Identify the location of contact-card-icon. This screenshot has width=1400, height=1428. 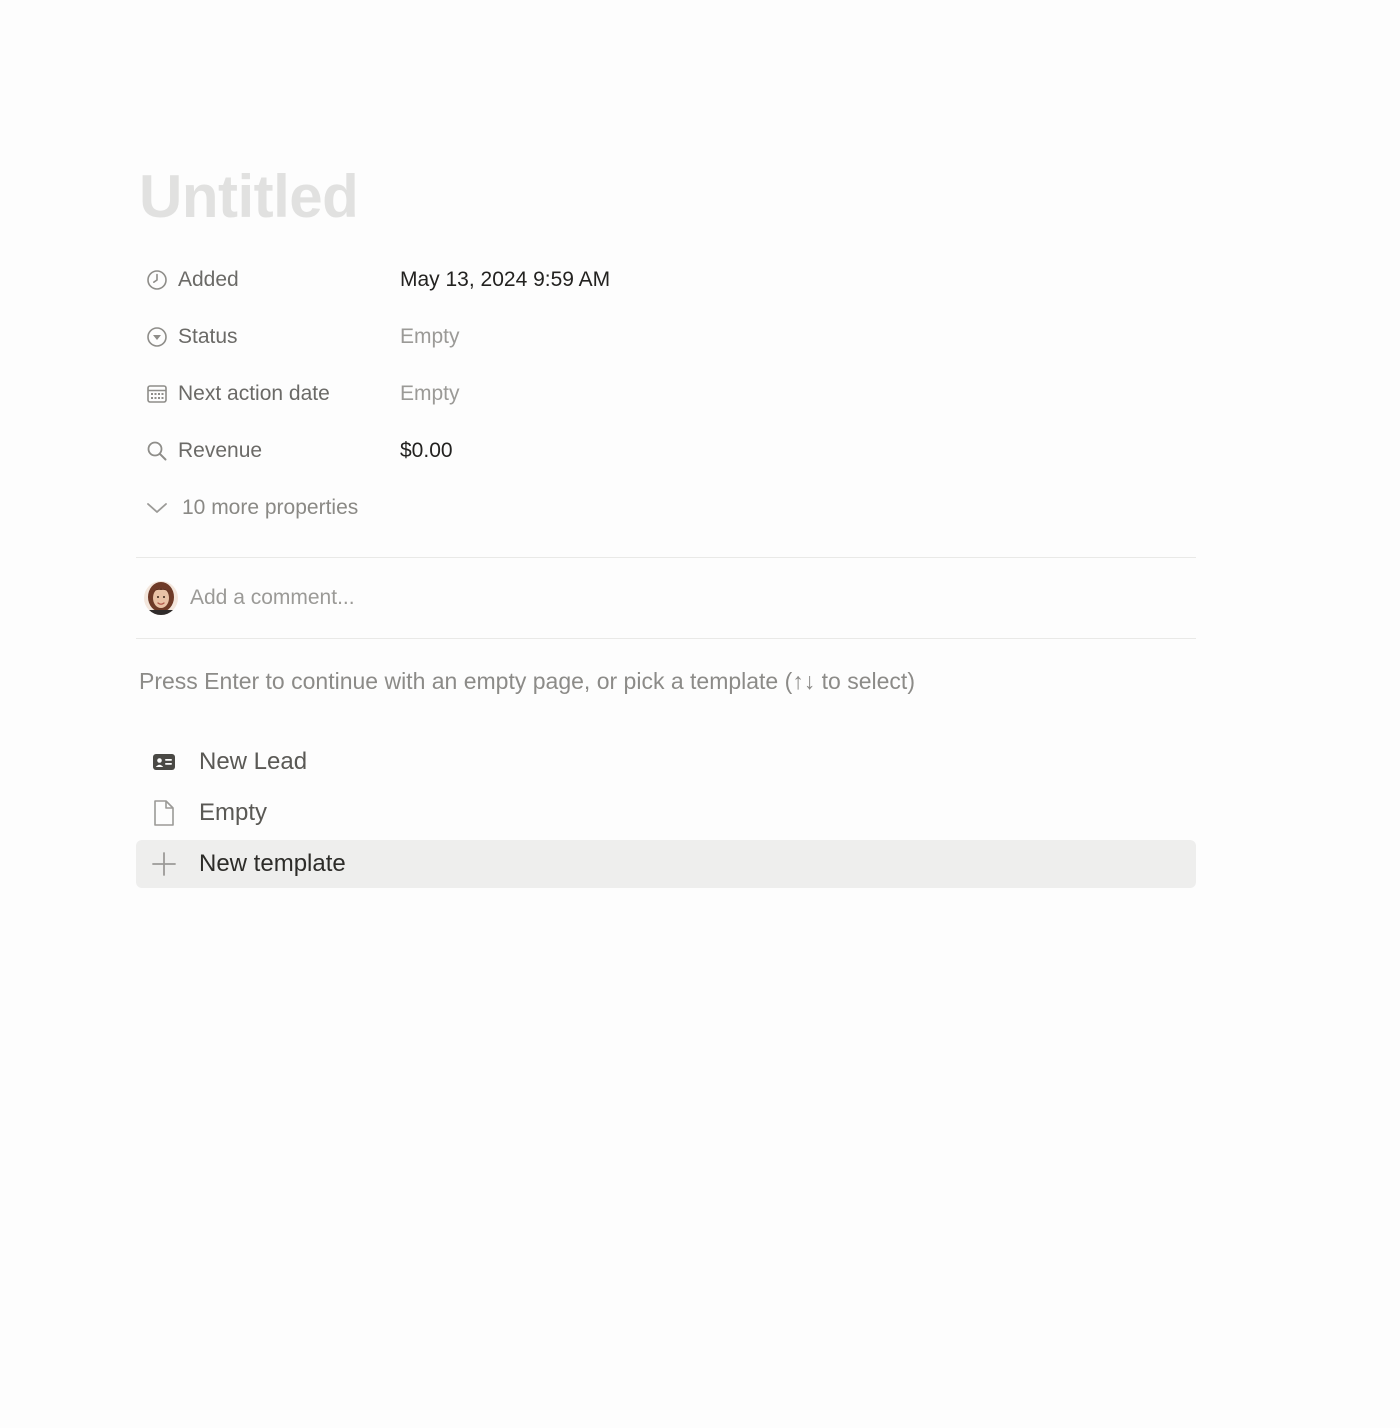
(164, 762).